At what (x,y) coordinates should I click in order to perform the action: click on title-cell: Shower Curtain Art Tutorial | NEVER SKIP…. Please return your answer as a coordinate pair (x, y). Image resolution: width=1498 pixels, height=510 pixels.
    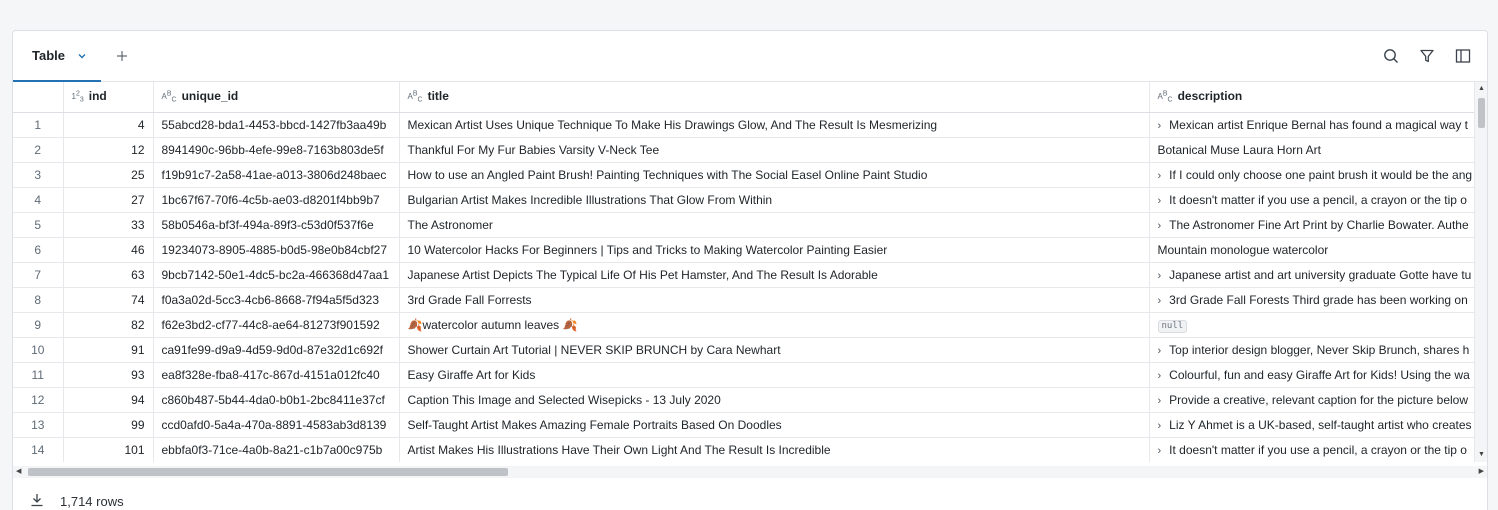
    Looking at the image, I should click on (774, 350).